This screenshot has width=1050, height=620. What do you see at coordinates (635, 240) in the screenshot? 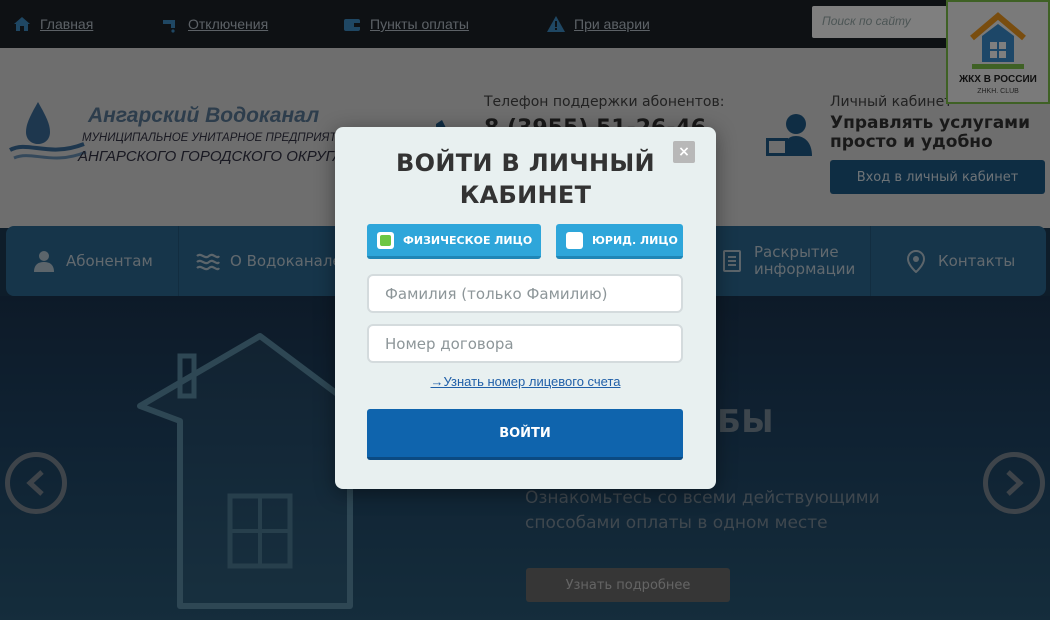
I see `legal-entity-option-label: ЮРИД. ЛИЦО` at bounding box center [635, 240].